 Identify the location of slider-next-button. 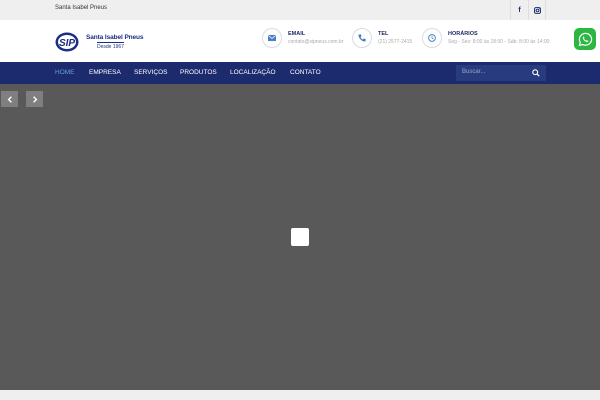
(34, 99).